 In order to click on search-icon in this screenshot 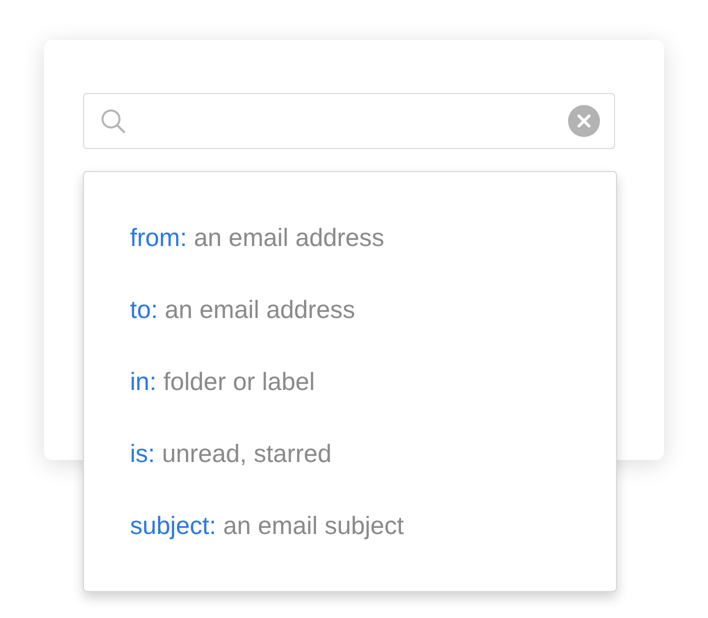, I will do `click(113, 121)`.